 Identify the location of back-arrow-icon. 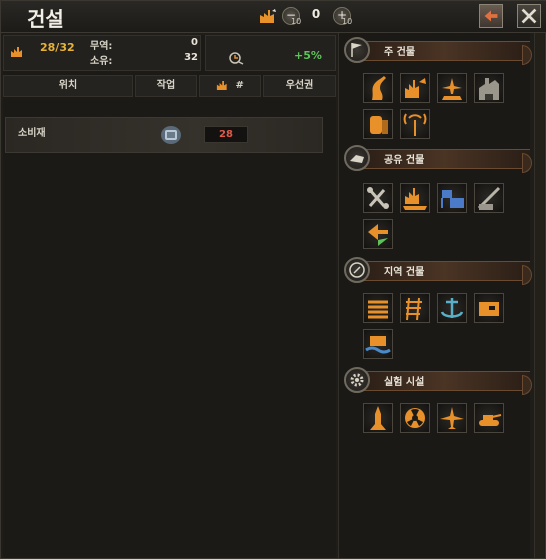
(491, 16).